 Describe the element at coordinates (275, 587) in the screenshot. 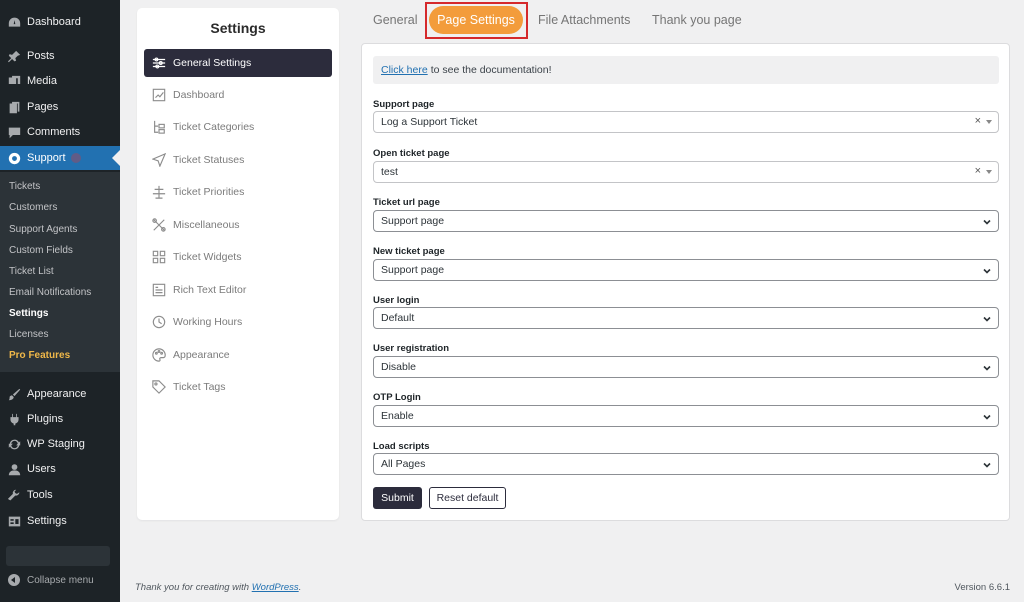

I see `wordpress-link: WordPress` at that location.